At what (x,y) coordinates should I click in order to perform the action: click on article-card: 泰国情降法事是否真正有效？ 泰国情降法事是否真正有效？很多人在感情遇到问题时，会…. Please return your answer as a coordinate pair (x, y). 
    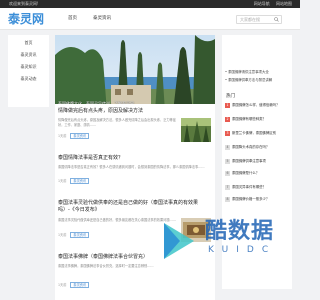
    Looking at the image, I should click on (135, 173).